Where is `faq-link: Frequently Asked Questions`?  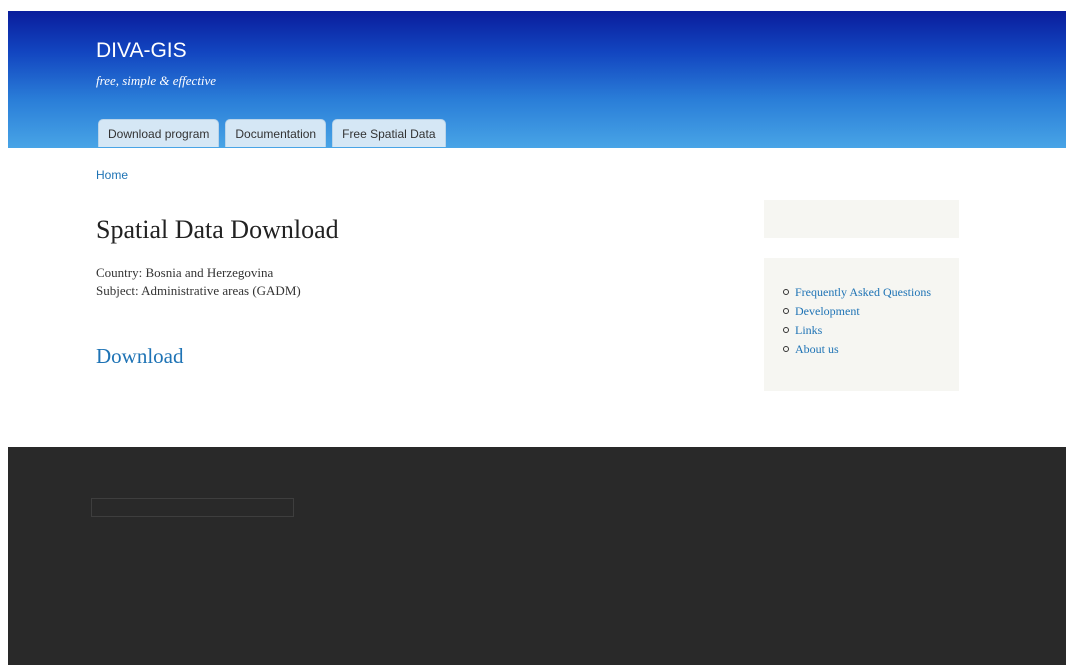
faq-link: Frequently Asked Questions is located at coordinates (863, 292).